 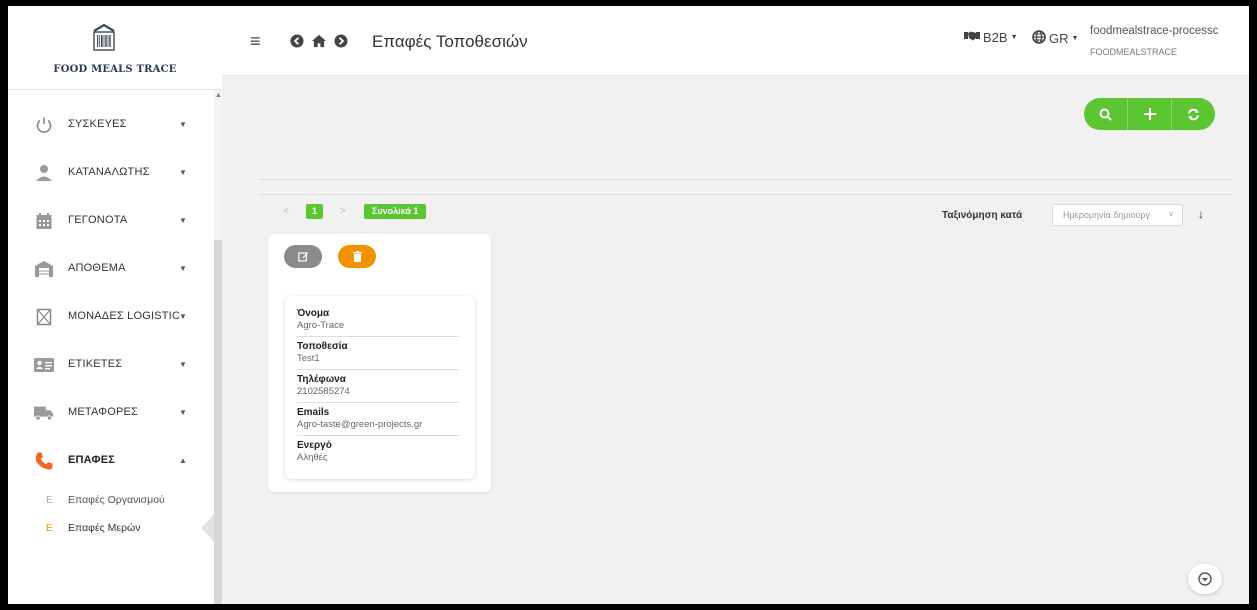 I want to click on subitem-label: Επαφές Μερών, so click(x=104, y=528).